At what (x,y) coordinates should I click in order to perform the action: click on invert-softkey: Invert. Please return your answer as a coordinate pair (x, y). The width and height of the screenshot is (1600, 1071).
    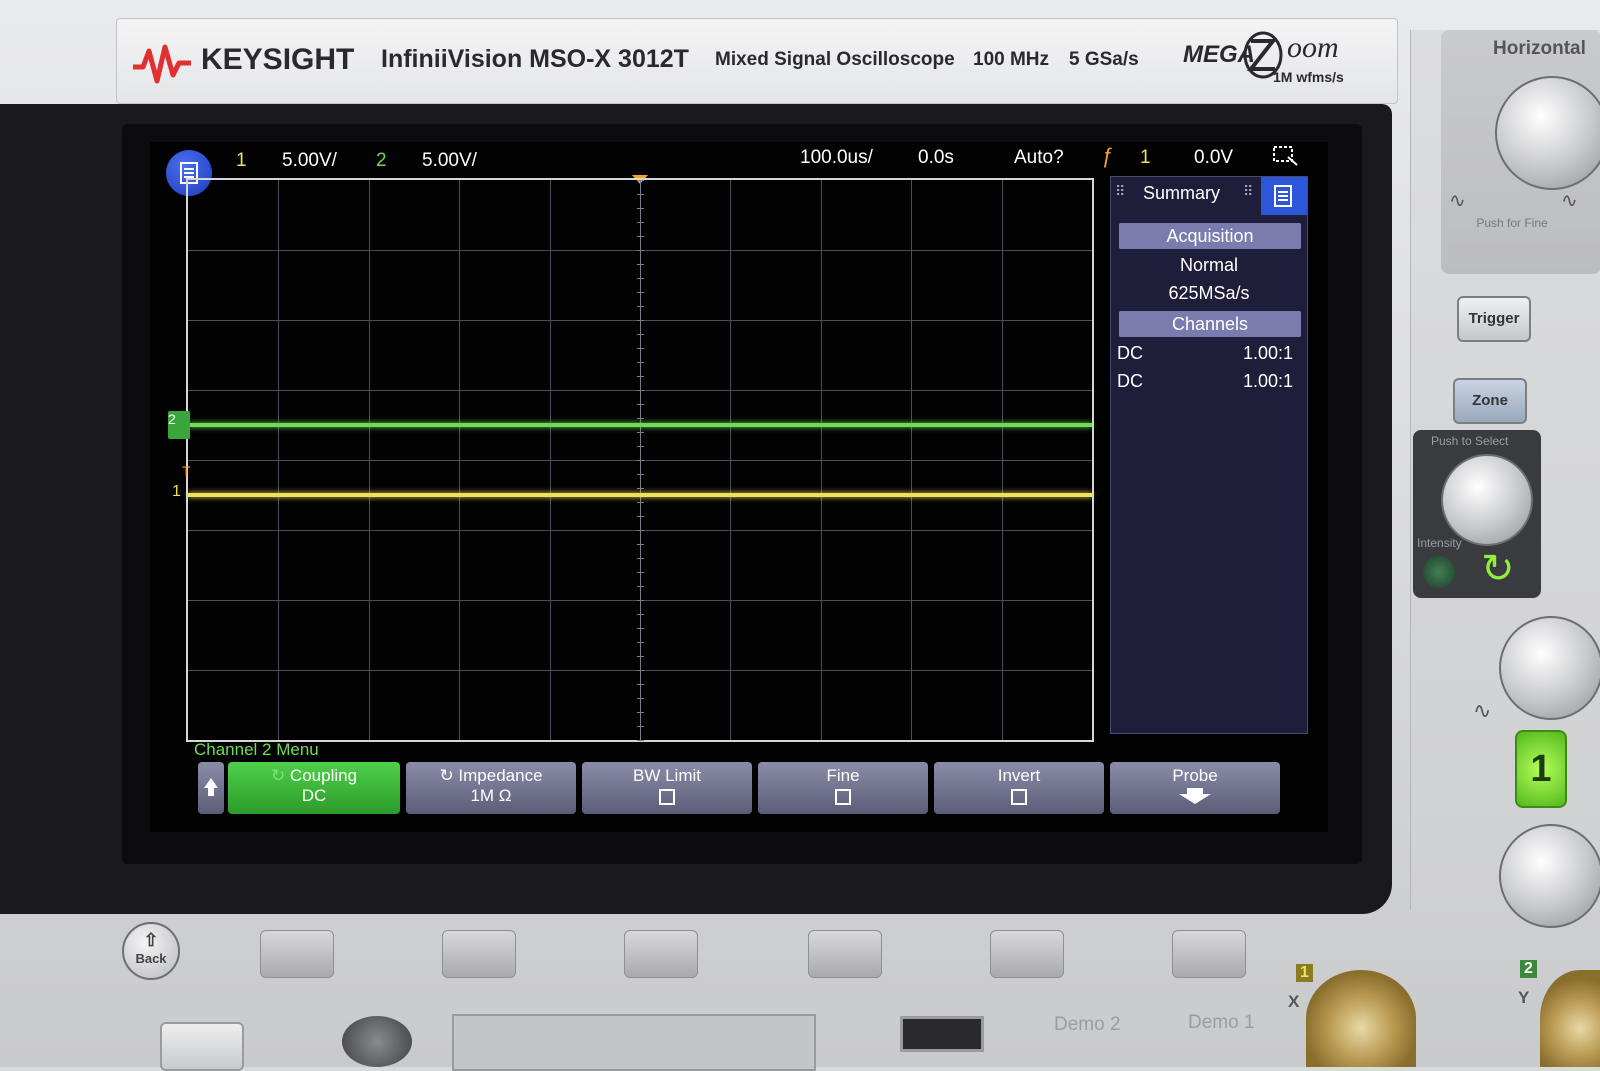
    Looking at the image, I should click on (1019, 788).